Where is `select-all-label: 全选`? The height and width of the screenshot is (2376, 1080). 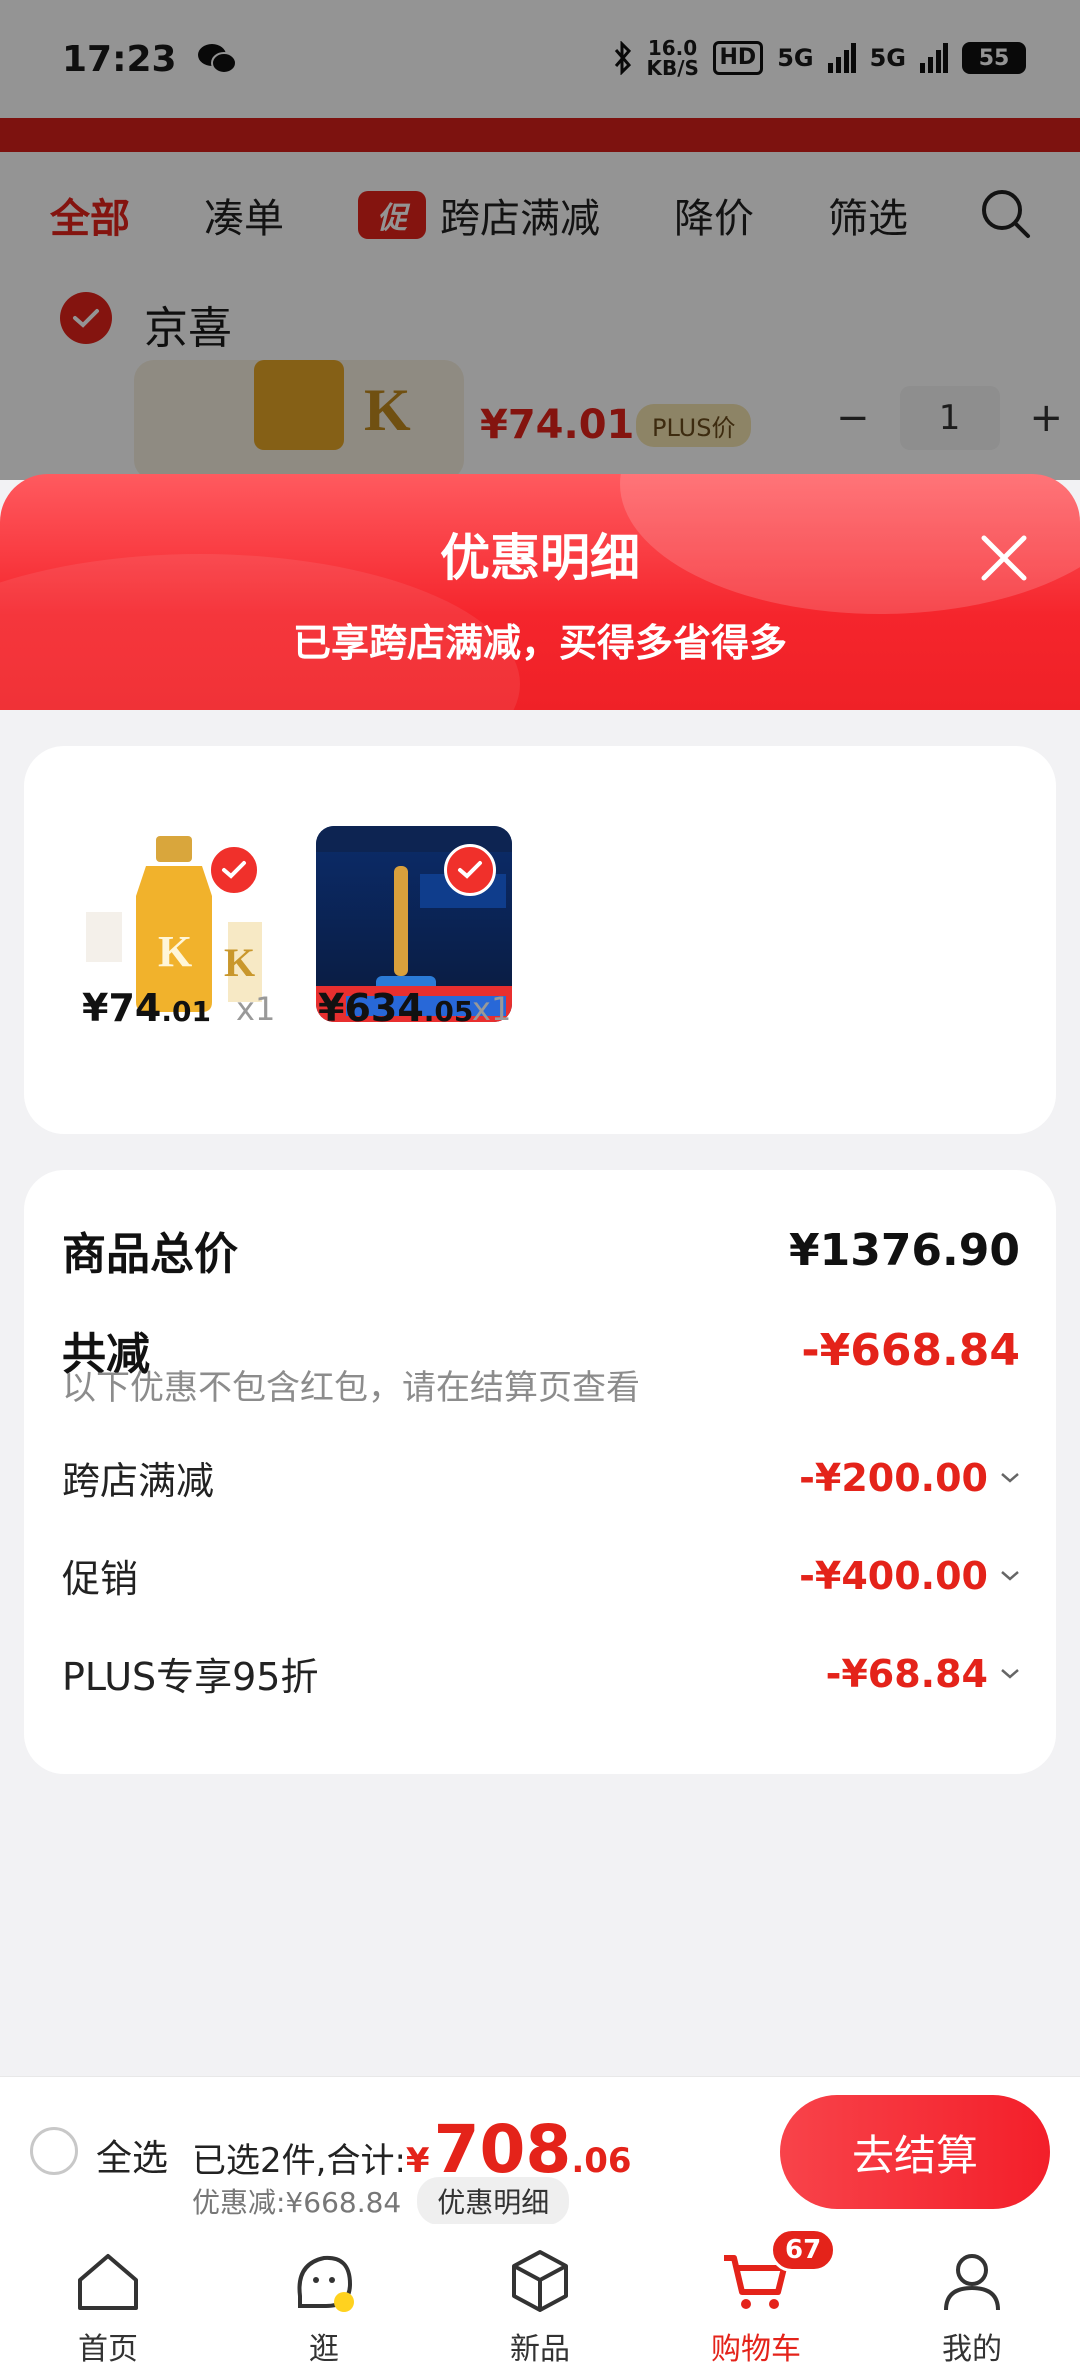
select-all-label: 全选 is located at coordinates (132, 2155).